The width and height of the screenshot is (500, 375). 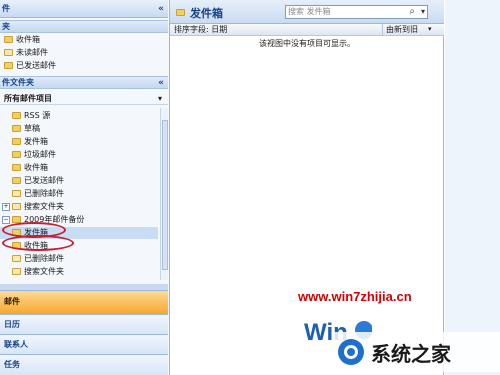 I want to click on tree-item-label: 已发送邮件, so click(x=44, y=180).